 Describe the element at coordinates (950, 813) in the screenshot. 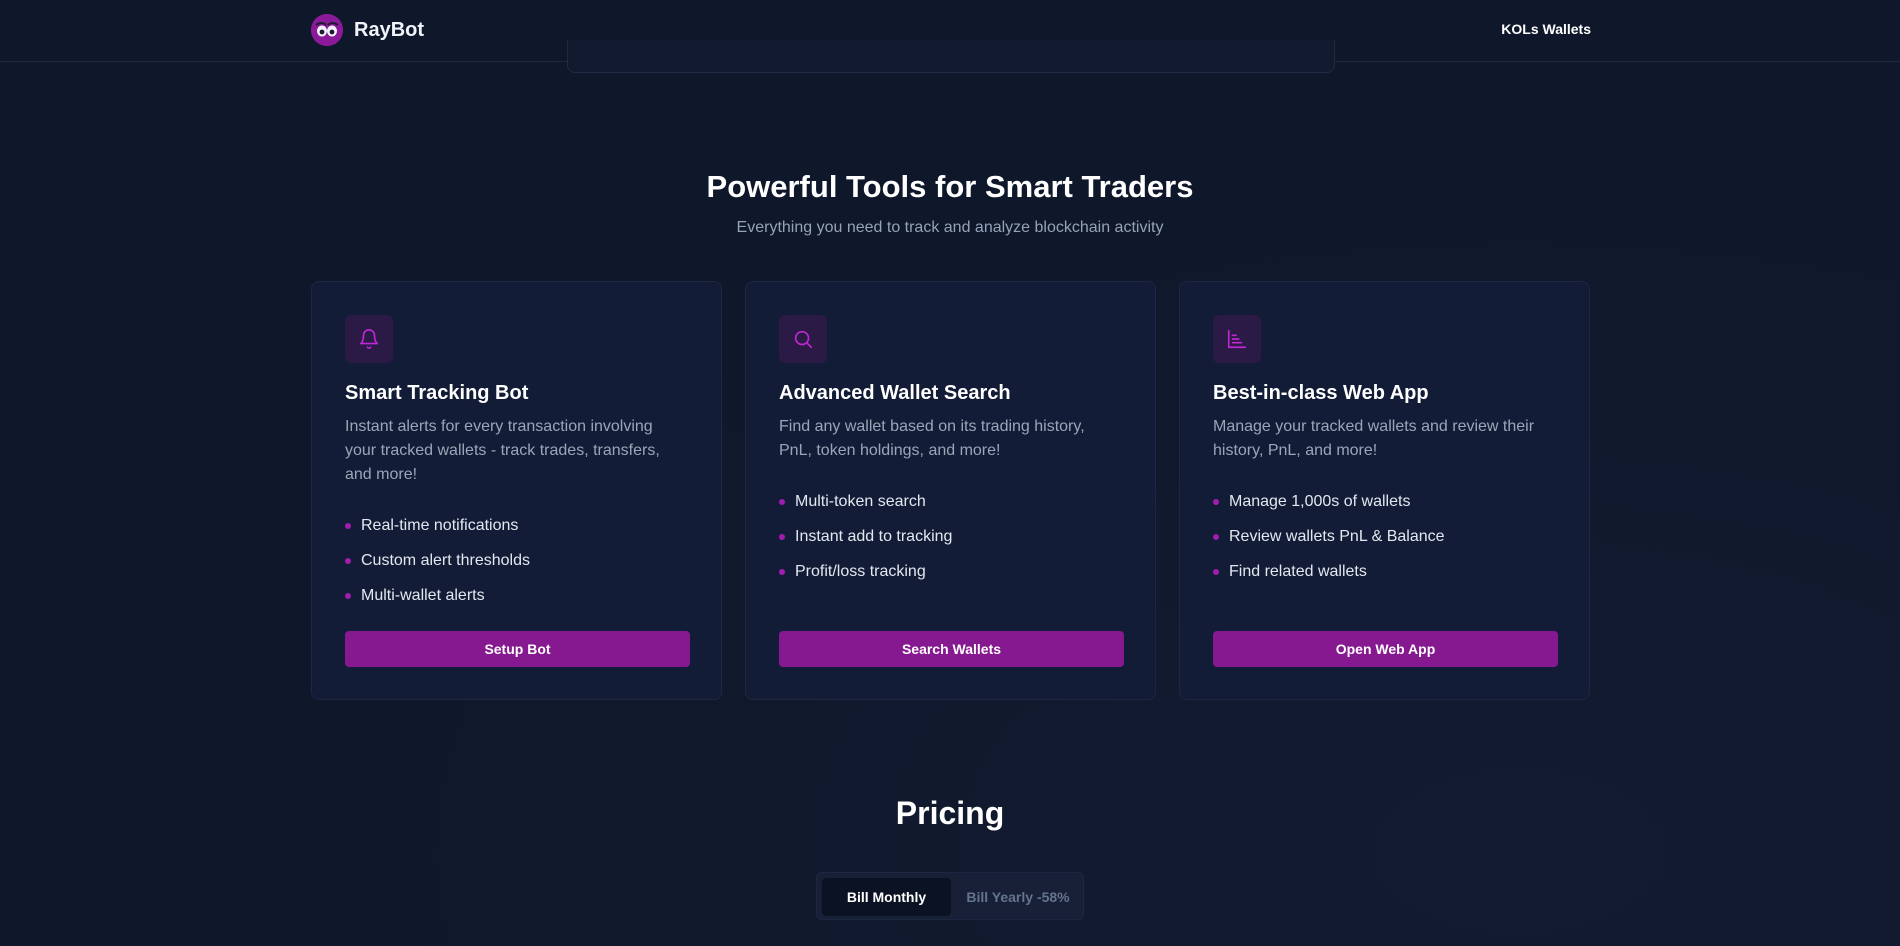

I see `pricing-title: Pricing` at that location.